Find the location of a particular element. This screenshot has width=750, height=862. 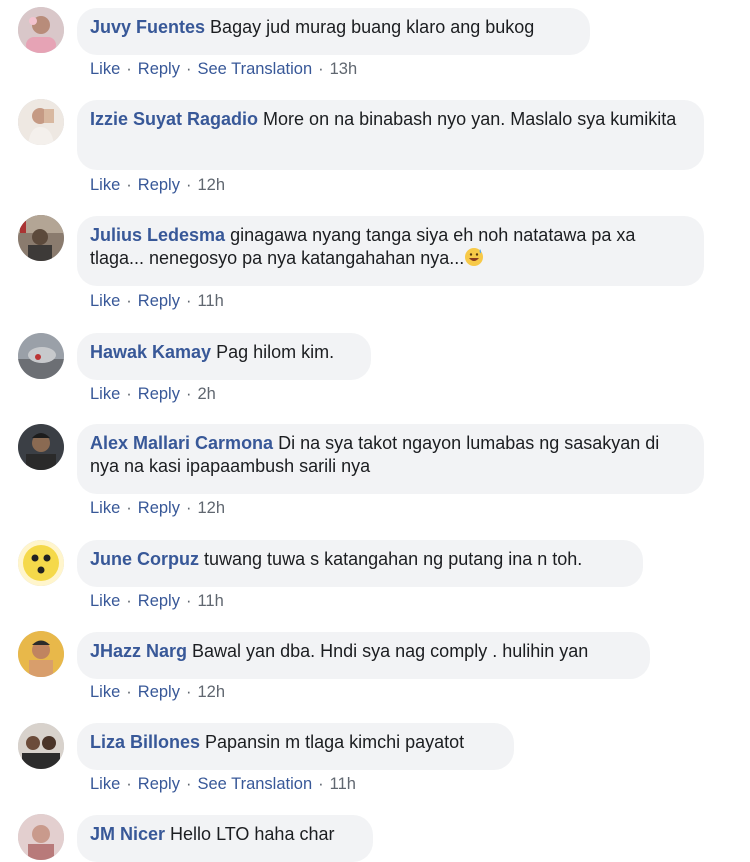

comment-author: Hawak Kamay is located at coordinates (150, 352).